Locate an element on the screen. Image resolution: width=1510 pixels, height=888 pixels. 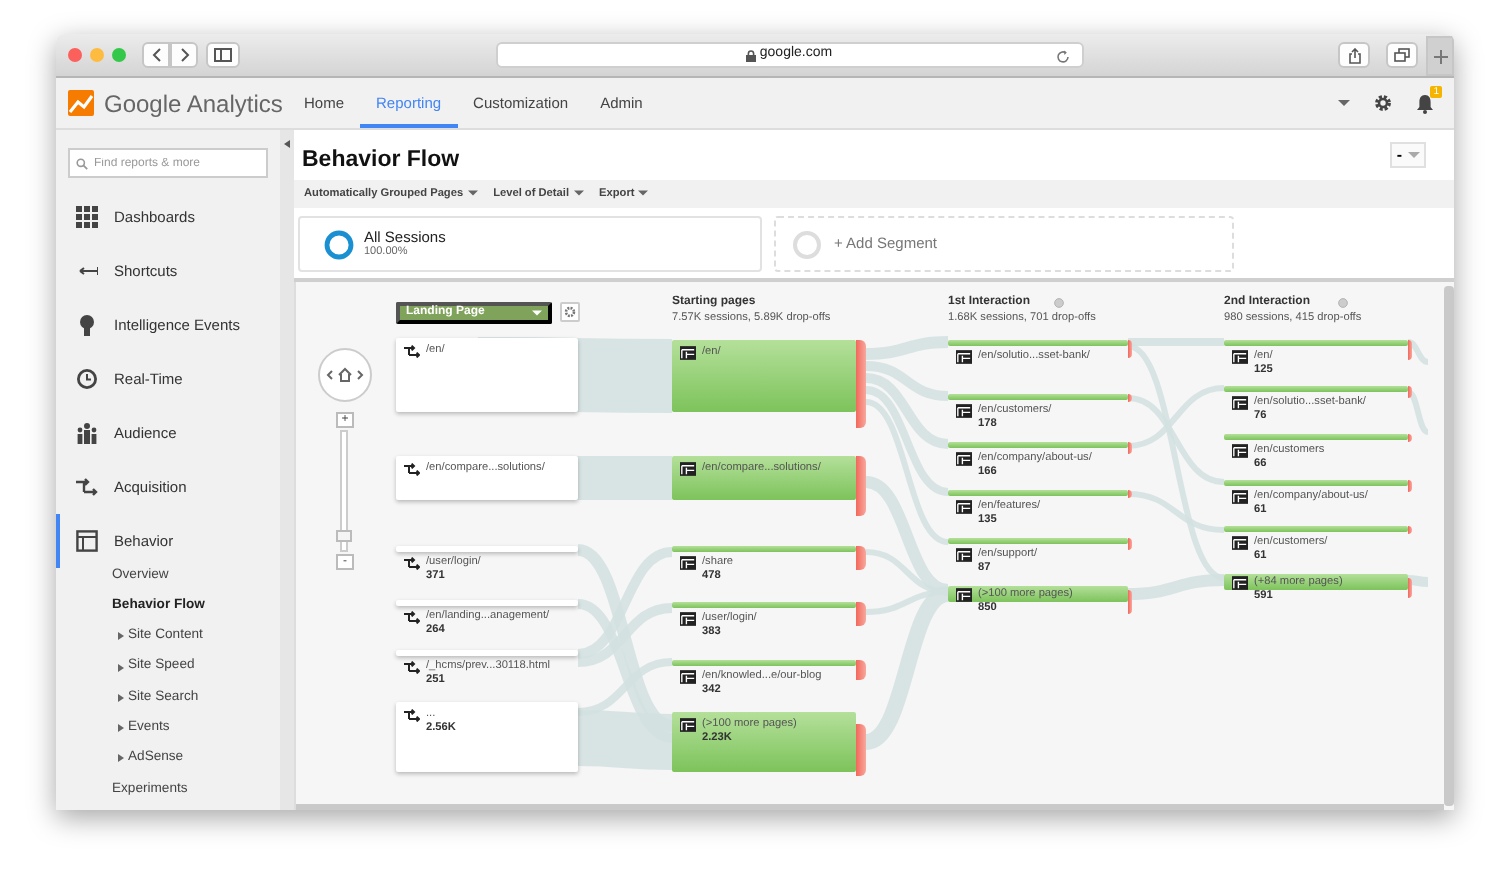
app-logo-text: Google Analytics is located at coordinates (193, 104).